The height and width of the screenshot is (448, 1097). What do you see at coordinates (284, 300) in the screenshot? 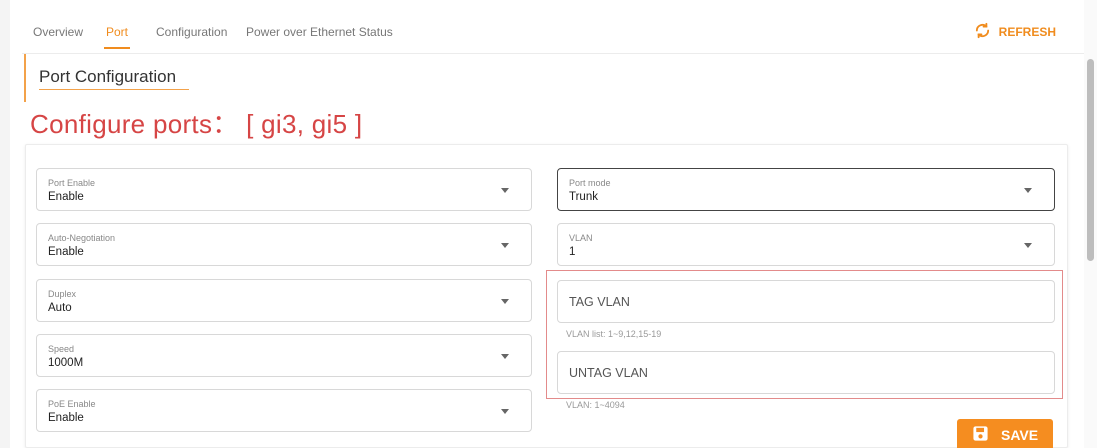
I see `duplex-select: Duplex Auto` at bounding box center [284, 300].